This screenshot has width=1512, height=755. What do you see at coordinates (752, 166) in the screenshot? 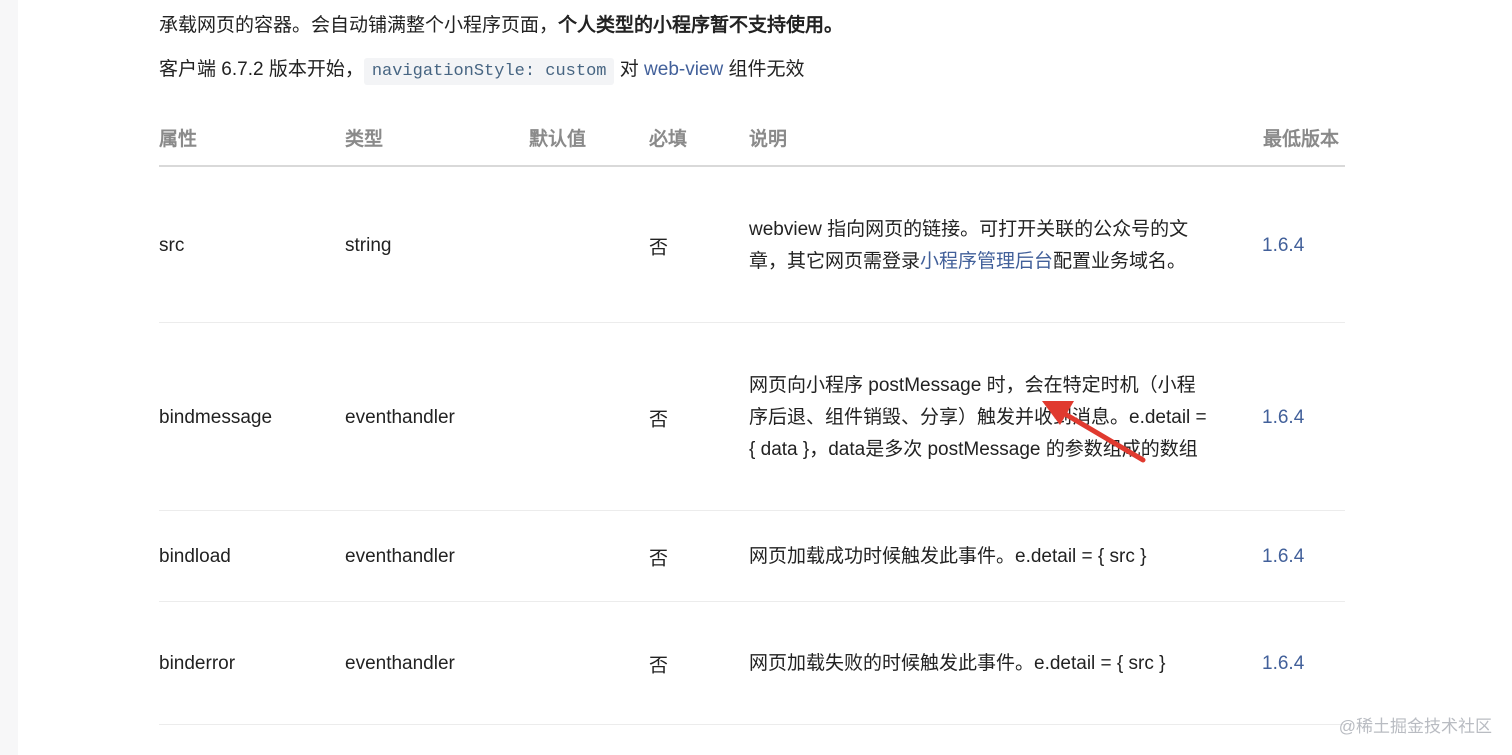
I see `header-divider` at bounding box center [752, 166].